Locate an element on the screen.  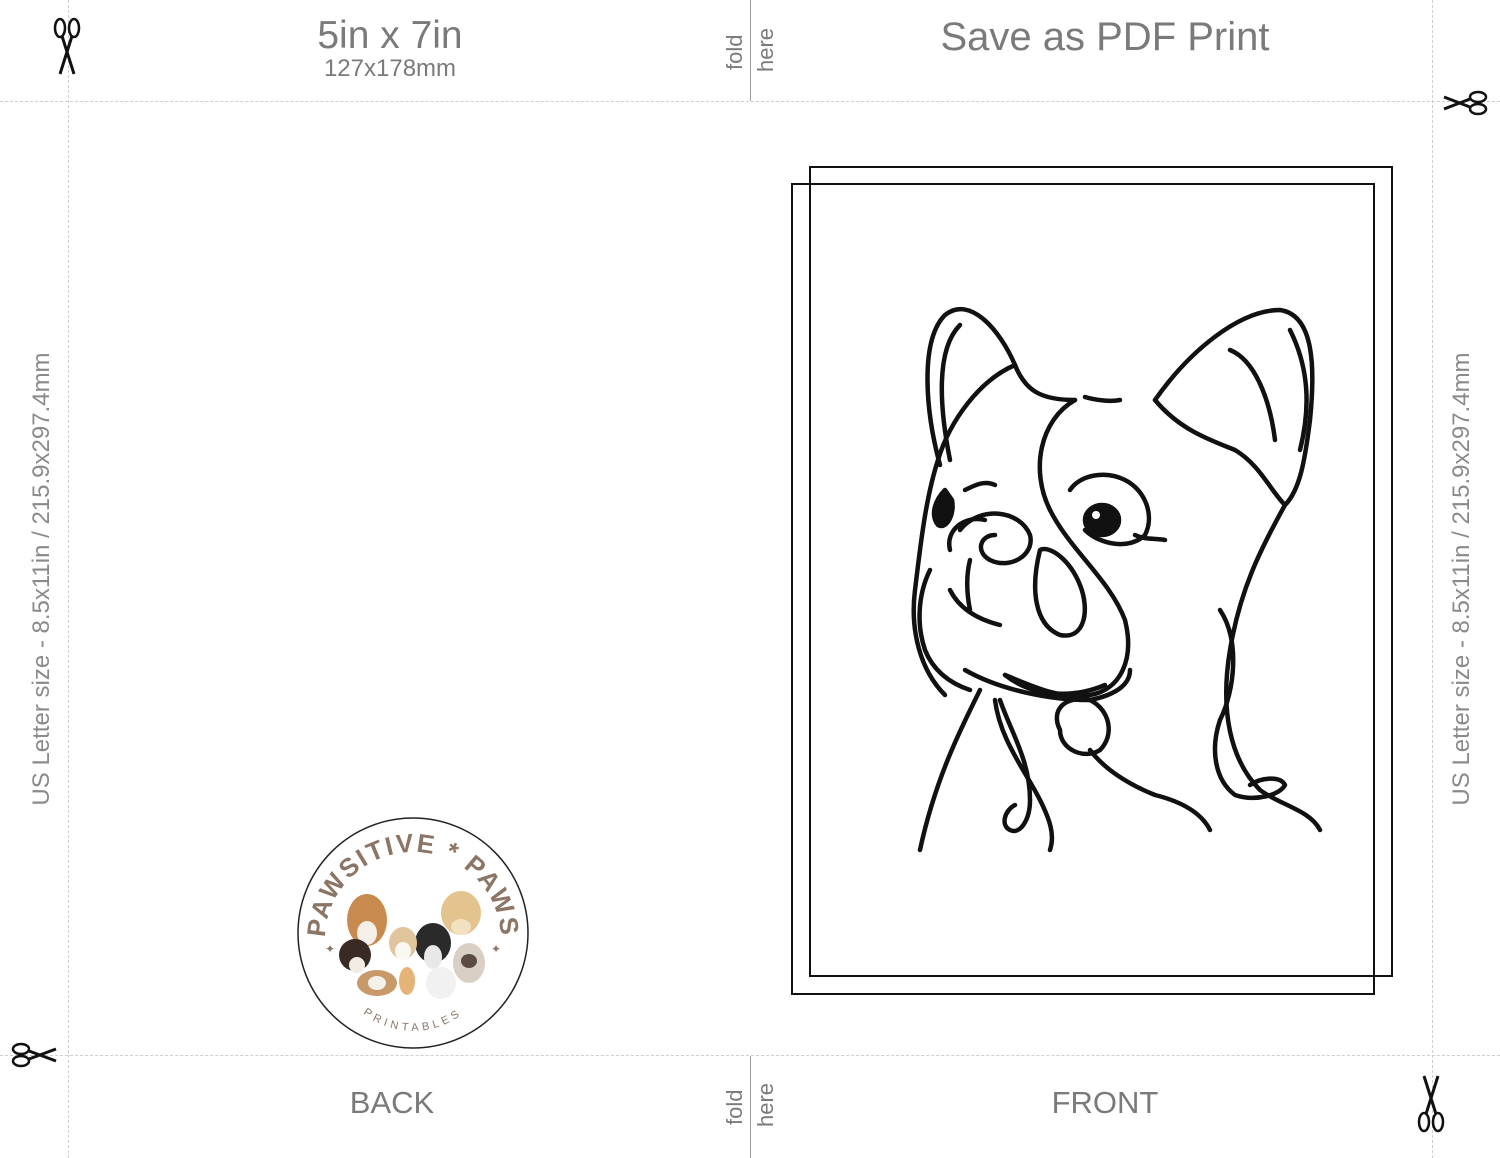
pawsitive-paws-logo: PAWSITIVE * PAWS PRINTABLES ✦ ✦ is located at coordinates (413, 933).